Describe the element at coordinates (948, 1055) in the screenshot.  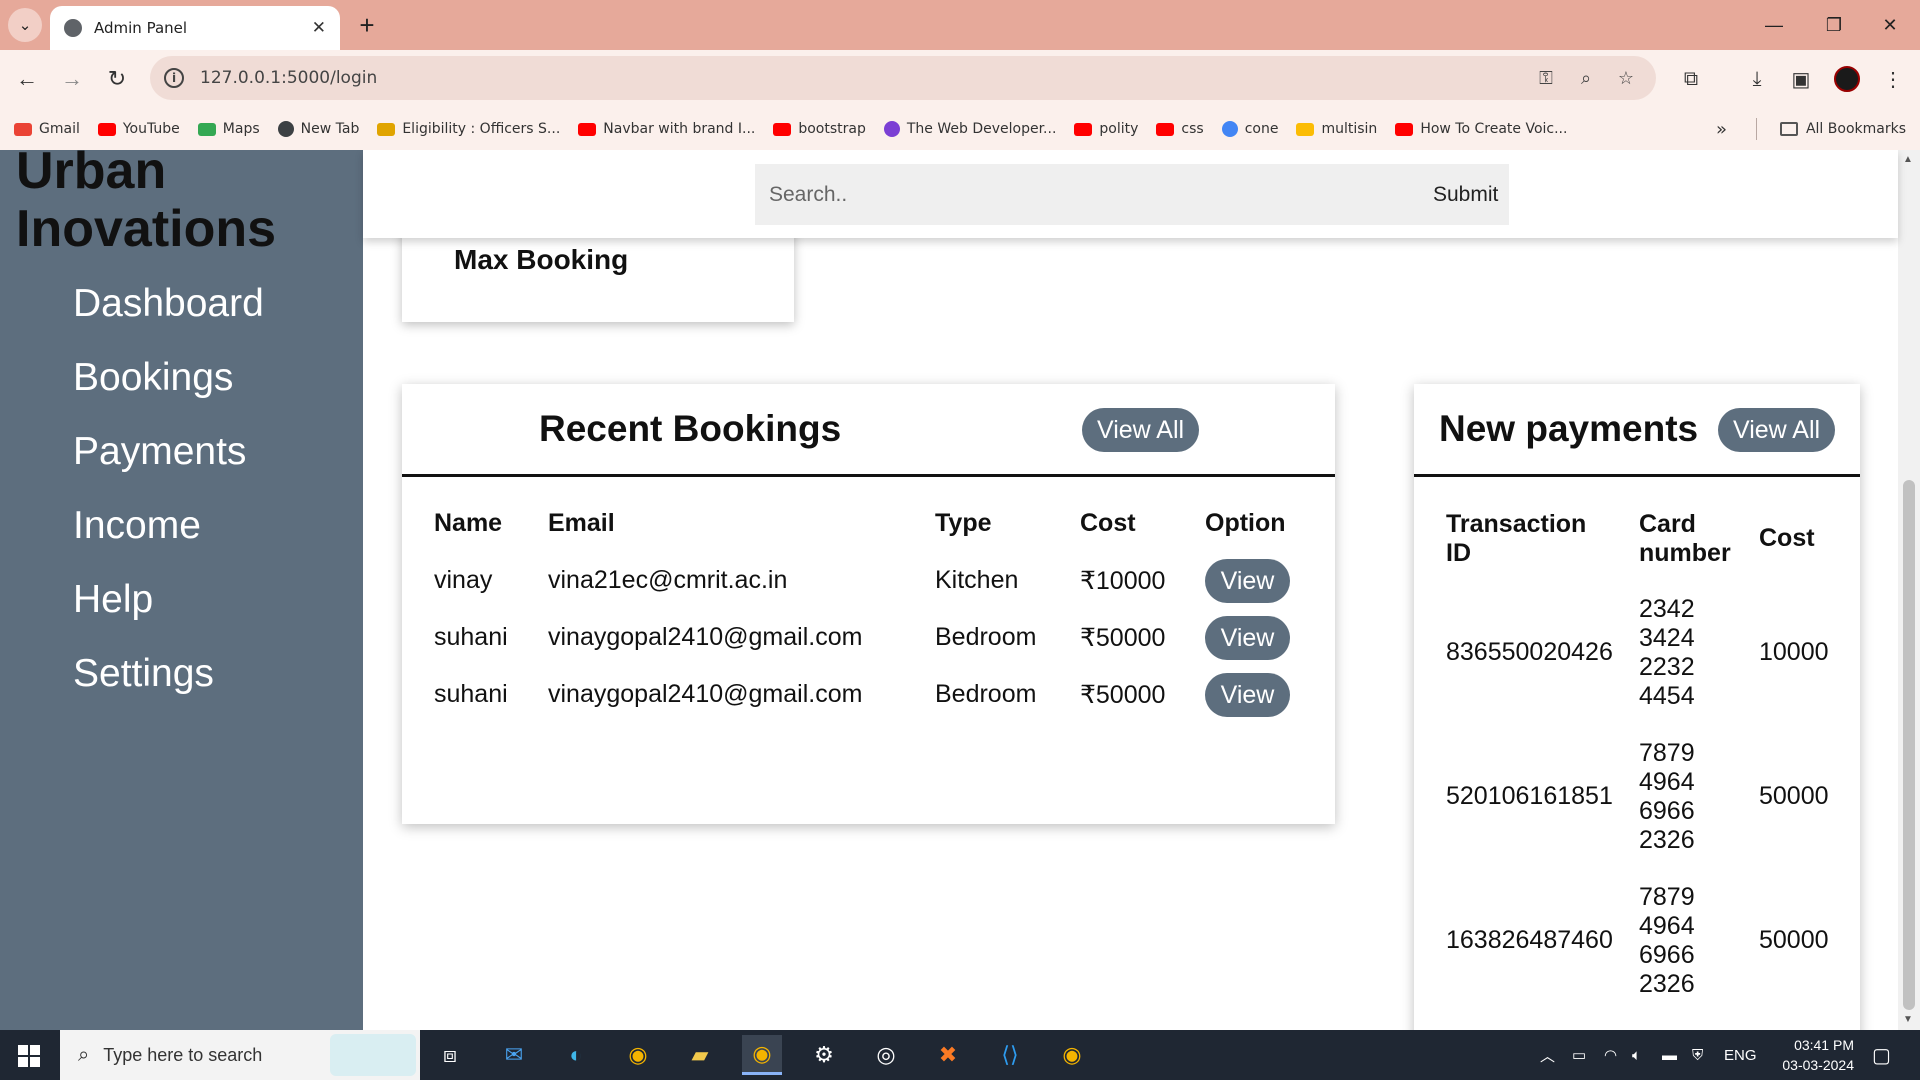
I see `xampp-icon: ✖` at that location.